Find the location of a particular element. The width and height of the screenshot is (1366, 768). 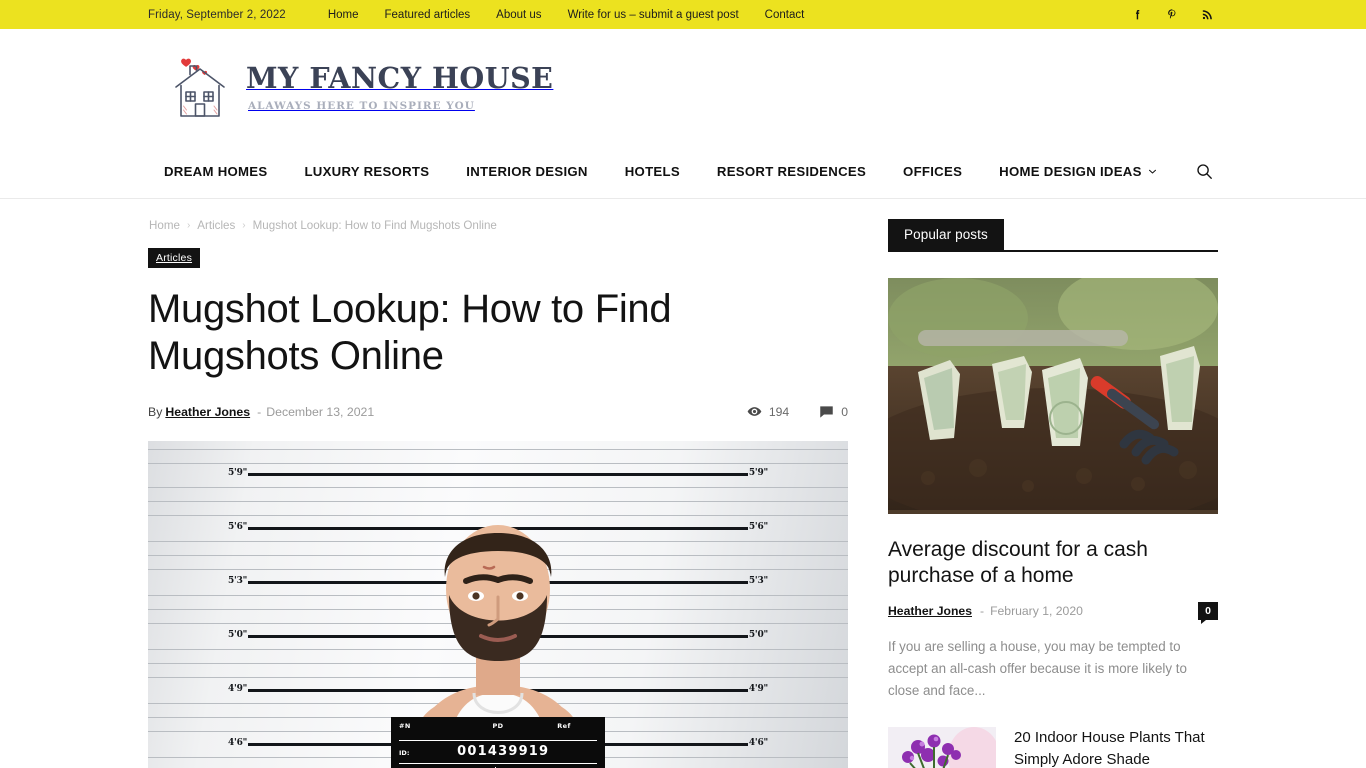

comment-count-value: 0 is located at coordinates (844, 411).